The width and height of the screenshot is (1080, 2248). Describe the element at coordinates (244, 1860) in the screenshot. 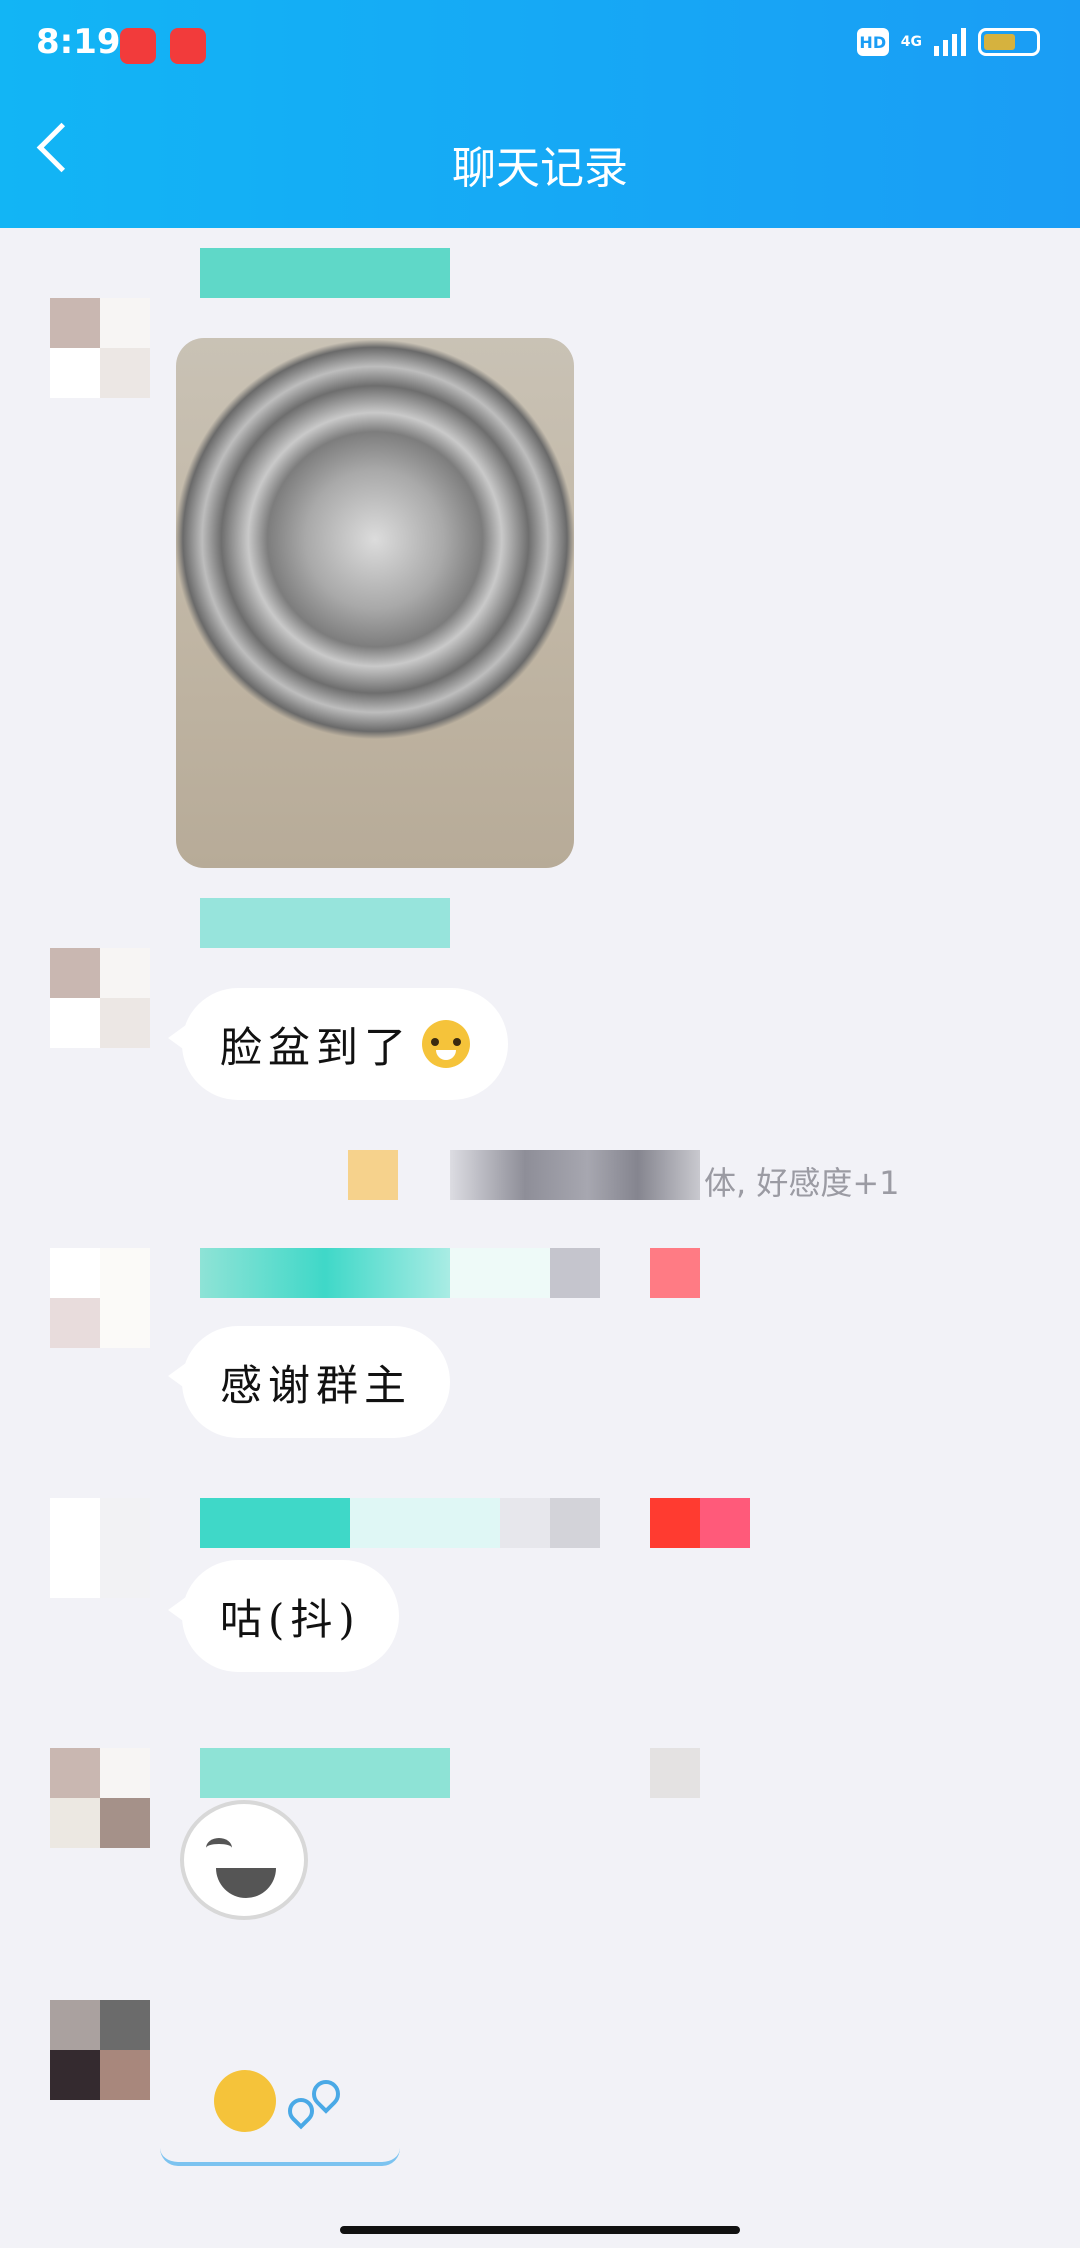

I see `laughing-face-sticker-icon` at that location.